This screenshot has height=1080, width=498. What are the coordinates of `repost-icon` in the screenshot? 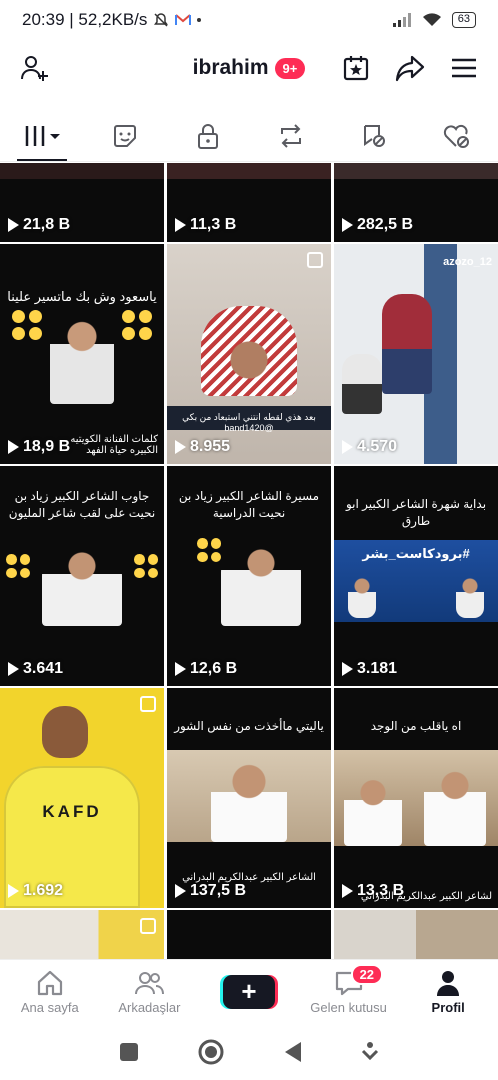 It's located at (290, 135).